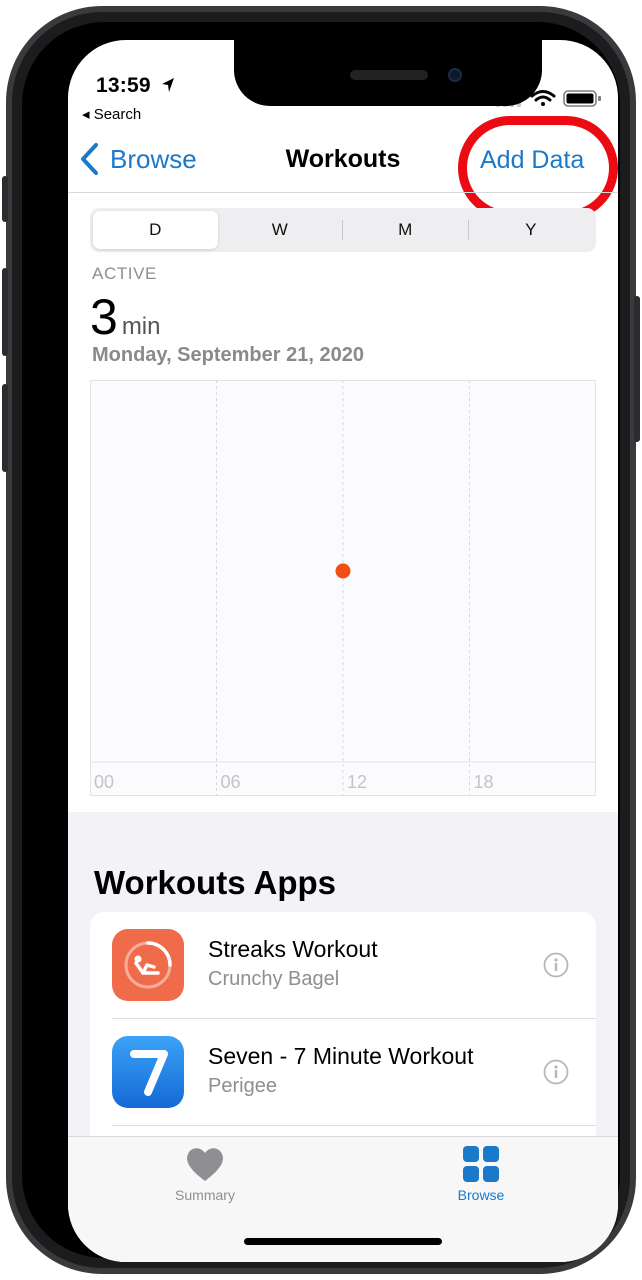 The height and width of the screenshot is (1280, 642). What do you see at coordinates (274, 979) in the screenshot?
I see `app-developer: Crunchy Bagel` at bounding box center [274, 979].